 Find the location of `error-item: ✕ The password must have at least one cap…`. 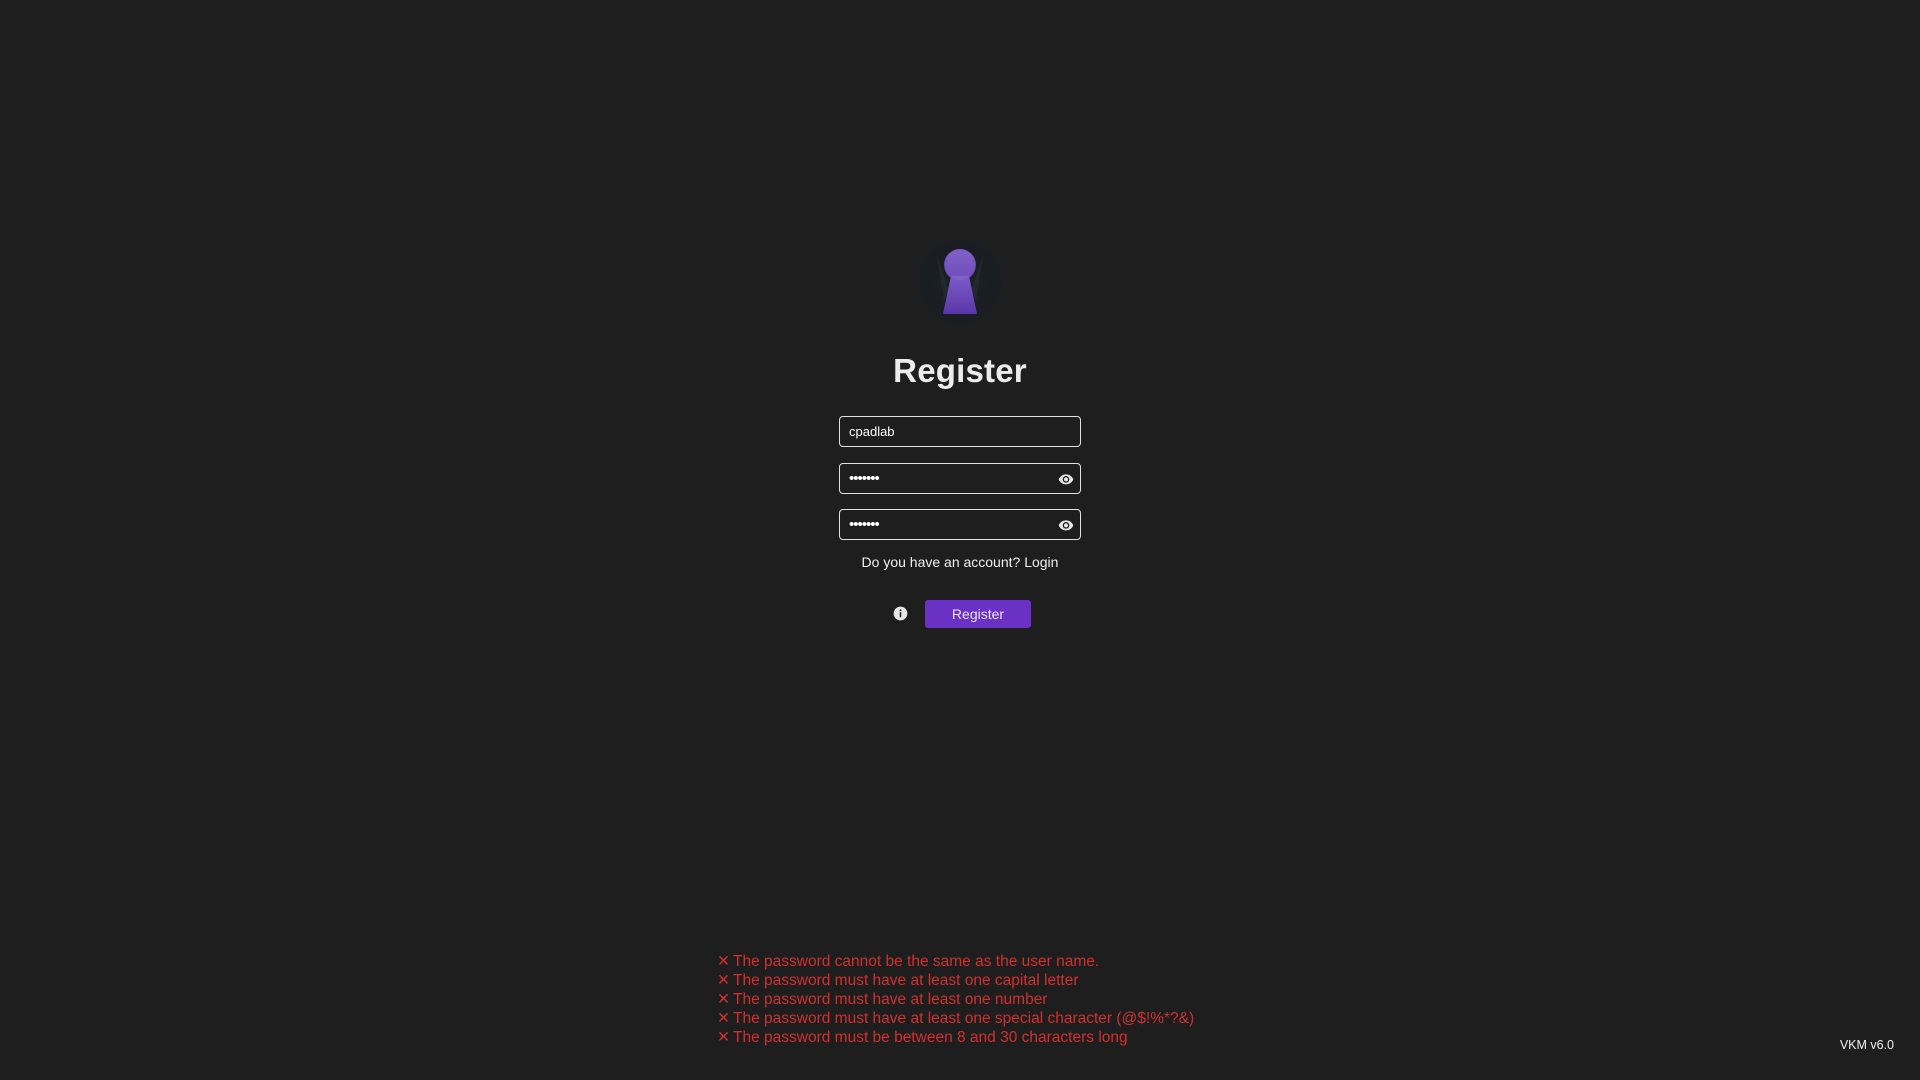

error-item: ✕ The password must have at least one cap… is located at coordinates (955, 980).